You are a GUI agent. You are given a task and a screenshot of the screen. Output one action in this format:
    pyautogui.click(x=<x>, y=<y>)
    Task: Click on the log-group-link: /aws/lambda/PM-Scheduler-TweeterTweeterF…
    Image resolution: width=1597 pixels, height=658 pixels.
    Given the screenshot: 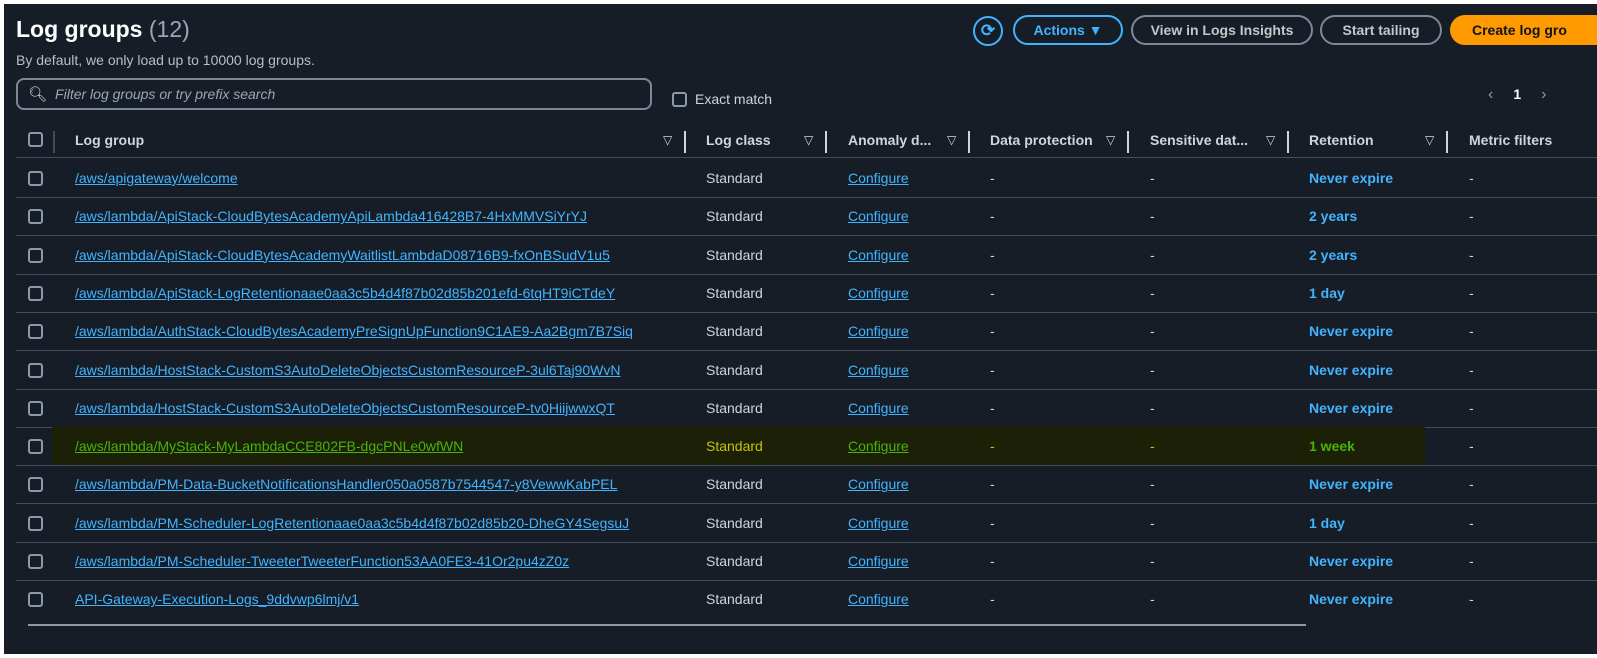 What is the action you would take?
    pyautogui.click(x=322, y=561)
    